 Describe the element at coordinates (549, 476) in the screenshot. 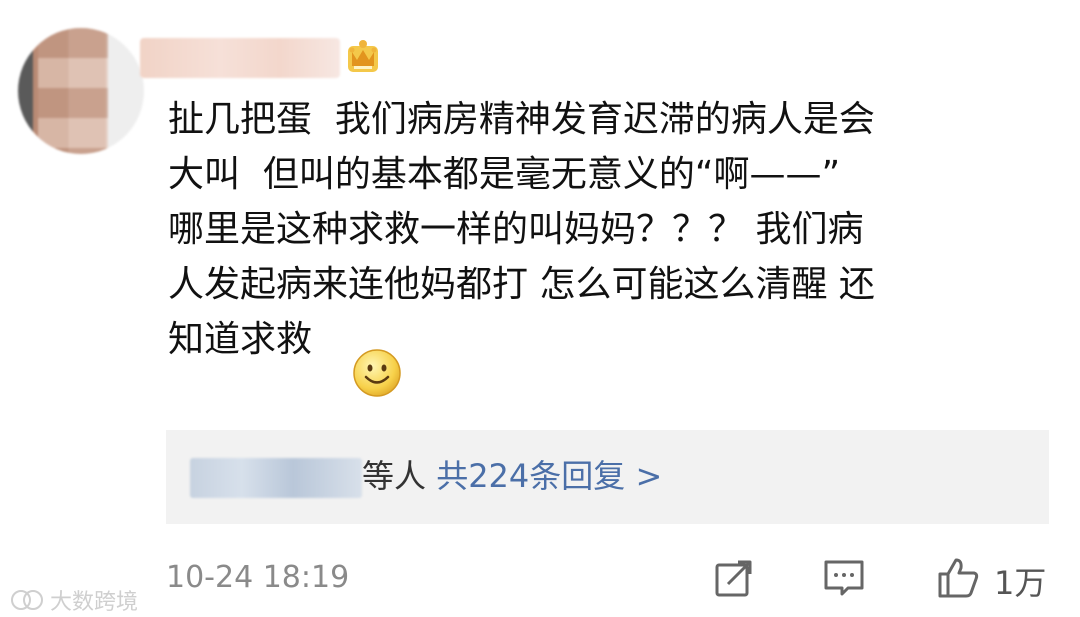

I see `view-replies-link: 共224条回复 >` at that location.